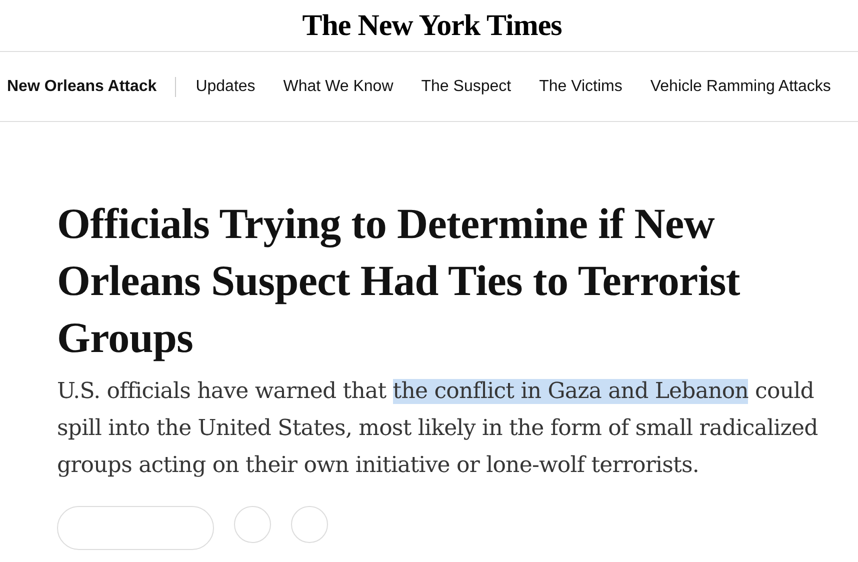  What do you see at coordinates (580, 87) in the screenshot?
I see `section-nav-link: The Victims` at bounding box center [580, 87].